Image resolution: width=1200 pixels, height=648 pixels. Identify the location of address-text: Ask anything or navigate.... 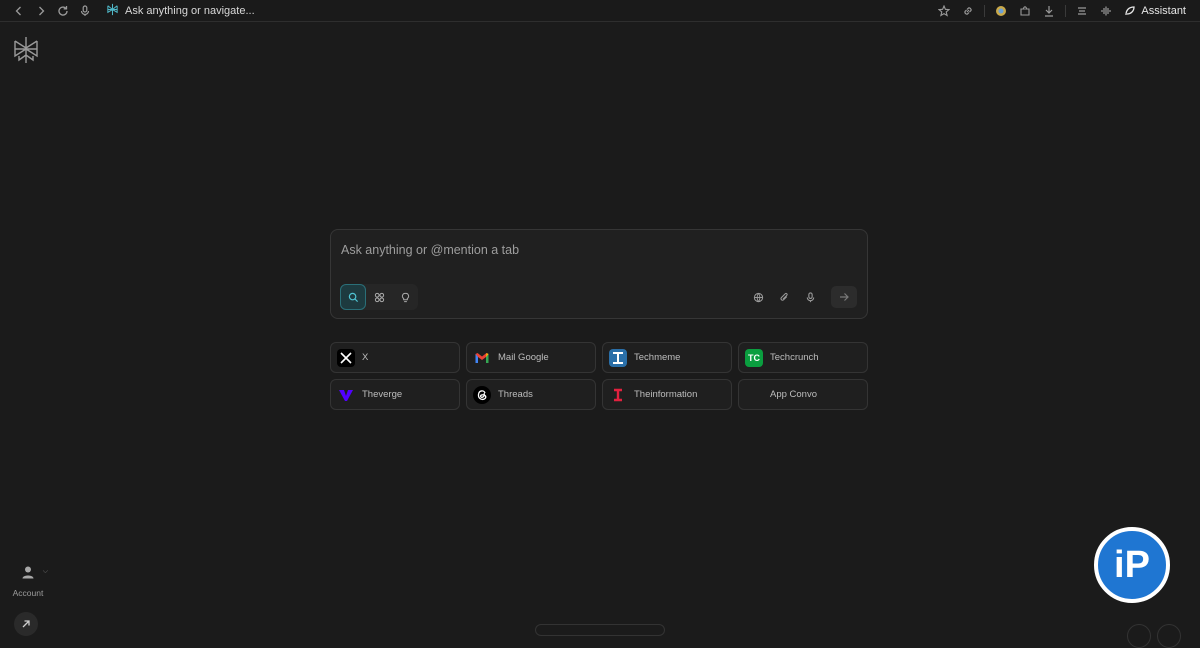
(190, 10).